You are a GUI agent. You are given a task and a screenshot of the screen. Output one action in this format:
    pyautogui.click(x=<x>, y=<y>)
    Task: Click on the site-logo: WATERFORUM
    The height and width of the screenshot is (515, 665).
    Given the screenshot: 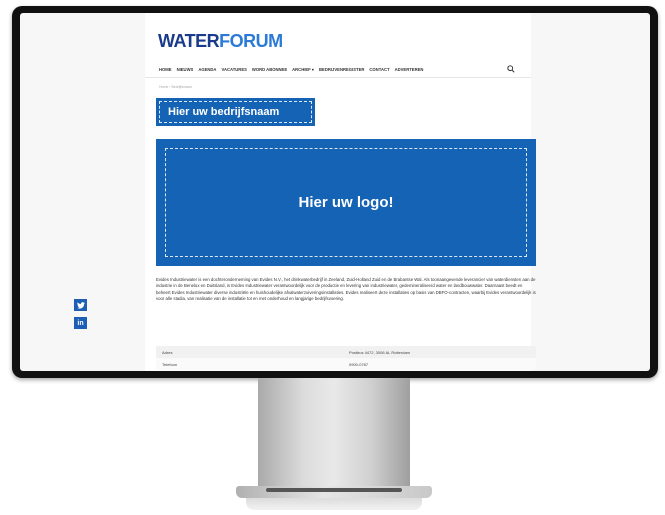 What is the action you would take?
    pyautogui.click(x=220, y=41)
    